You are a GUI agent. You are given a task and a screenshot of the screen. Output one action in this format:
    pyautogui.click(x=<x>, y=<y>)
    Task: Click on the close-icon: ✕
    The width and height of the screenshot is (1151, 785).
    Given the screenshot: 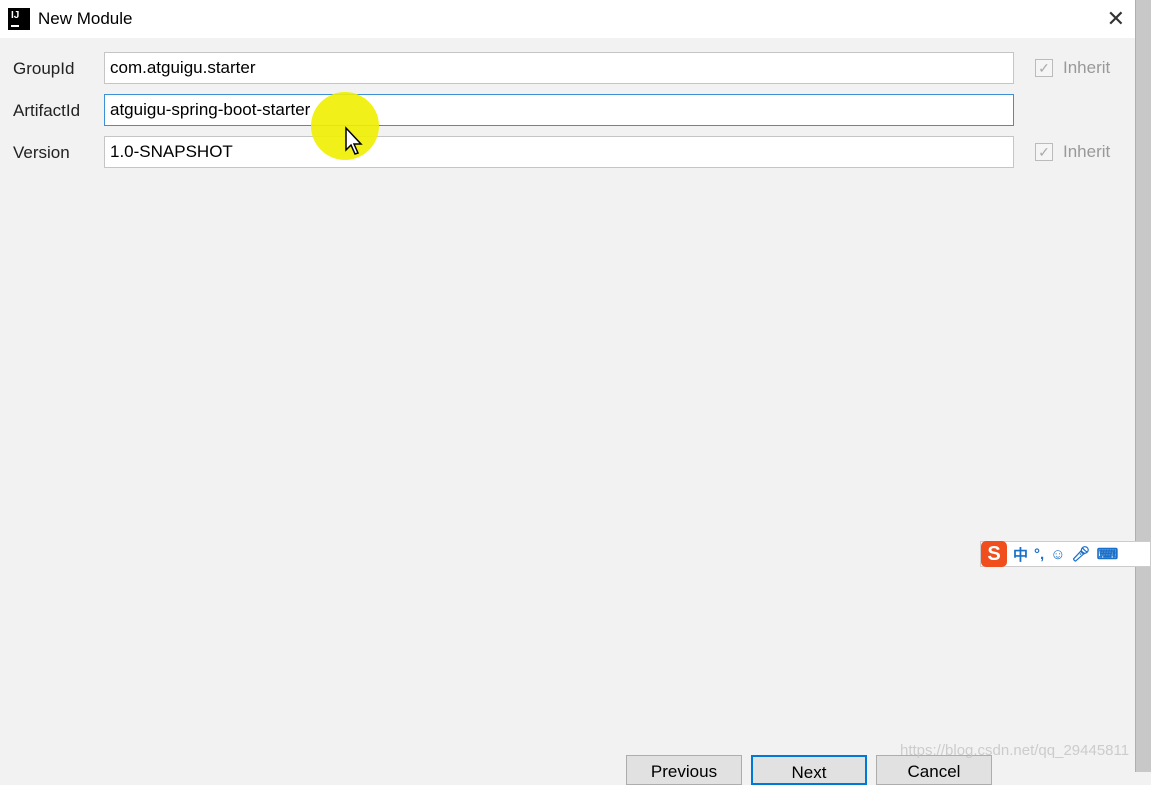 What is the action you would take?
    pyautogui.click(x=1116, y=19)
    